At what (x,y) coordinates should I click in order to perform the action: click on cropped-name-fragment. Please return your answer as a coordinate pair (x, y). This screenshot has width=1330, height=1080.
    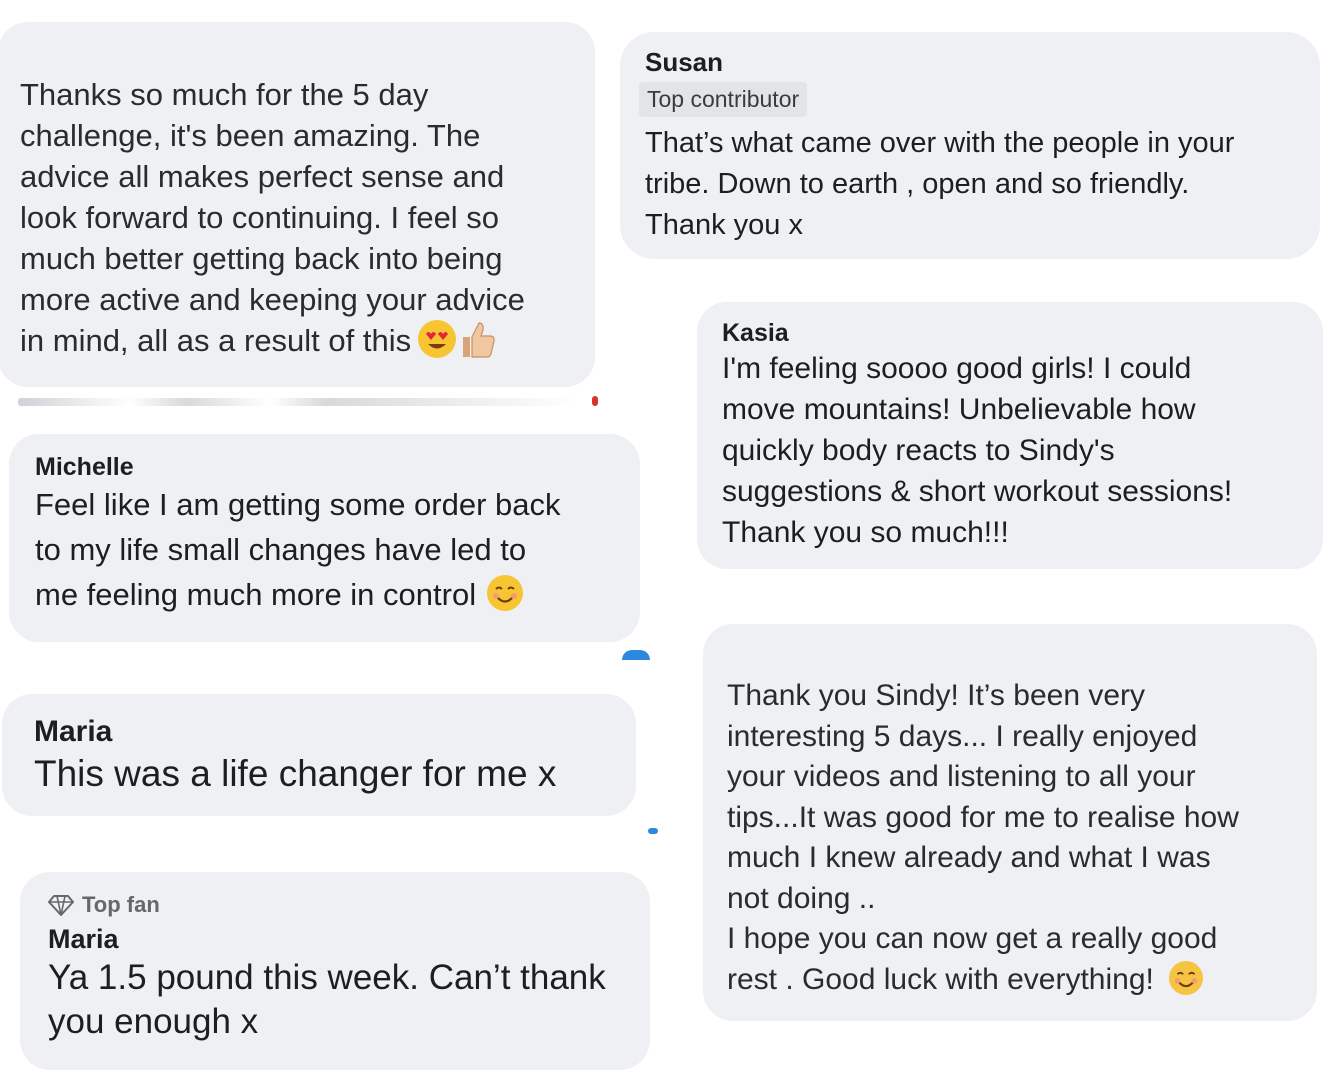
    Looking at the image, I should click on (298, 402).